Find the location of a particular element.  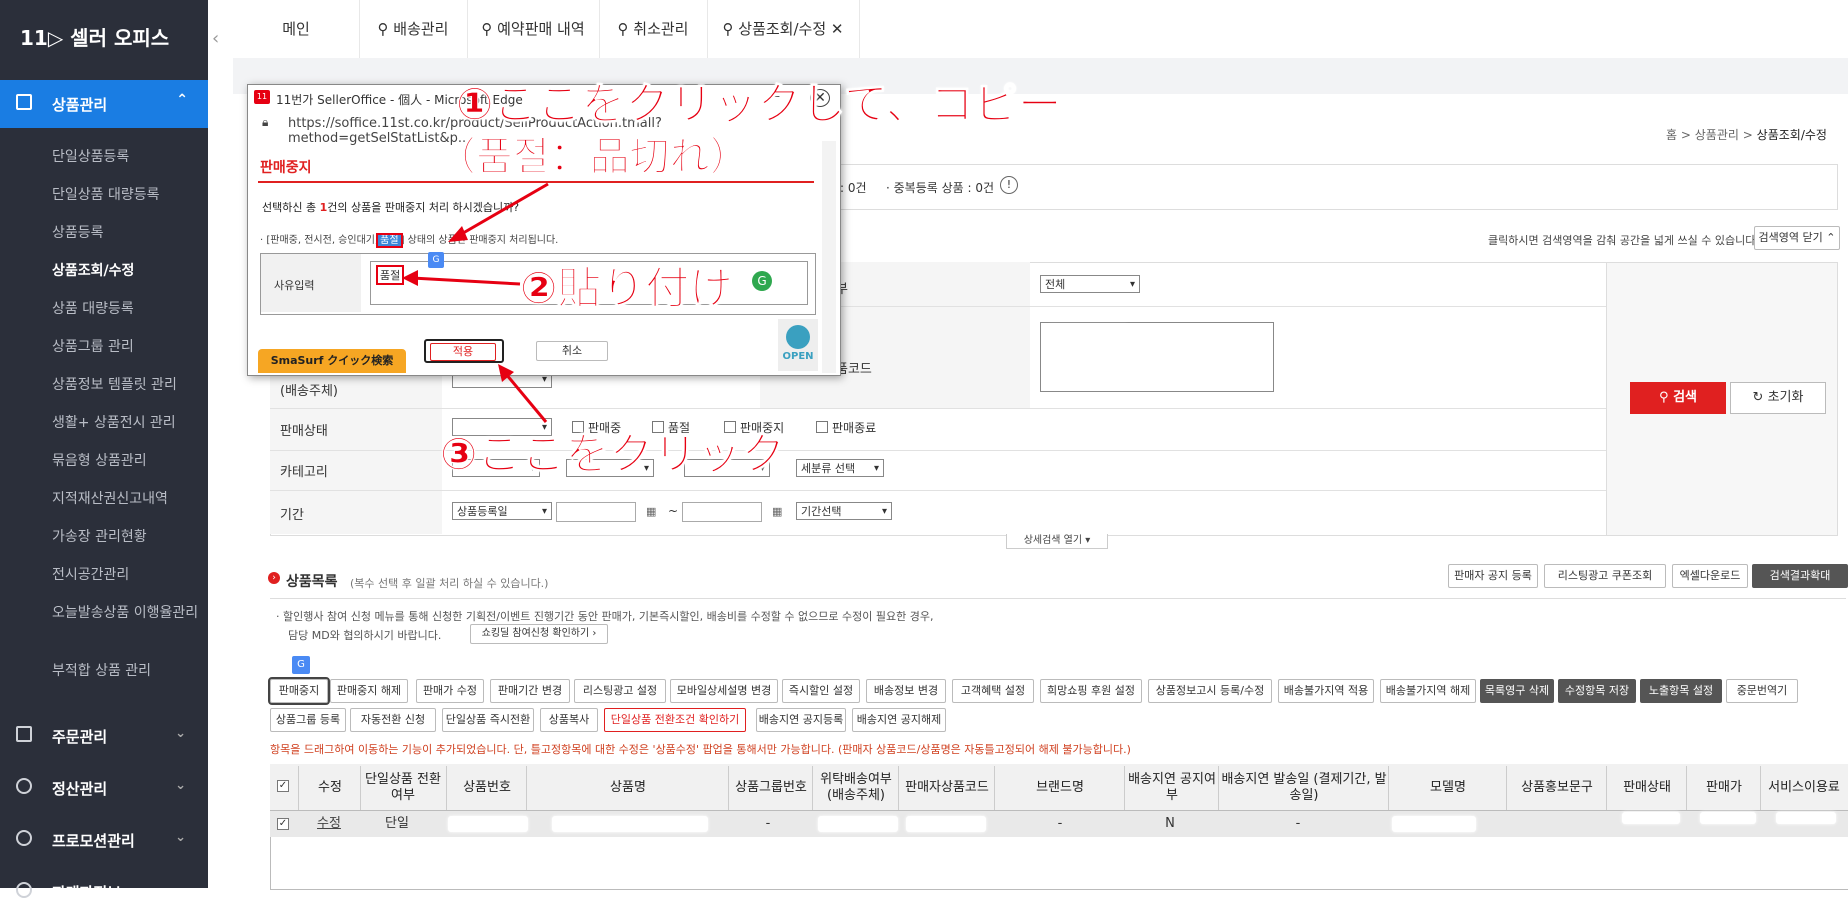

annotation-step3: ③ここをクリック is located at coordinates (612, 455).